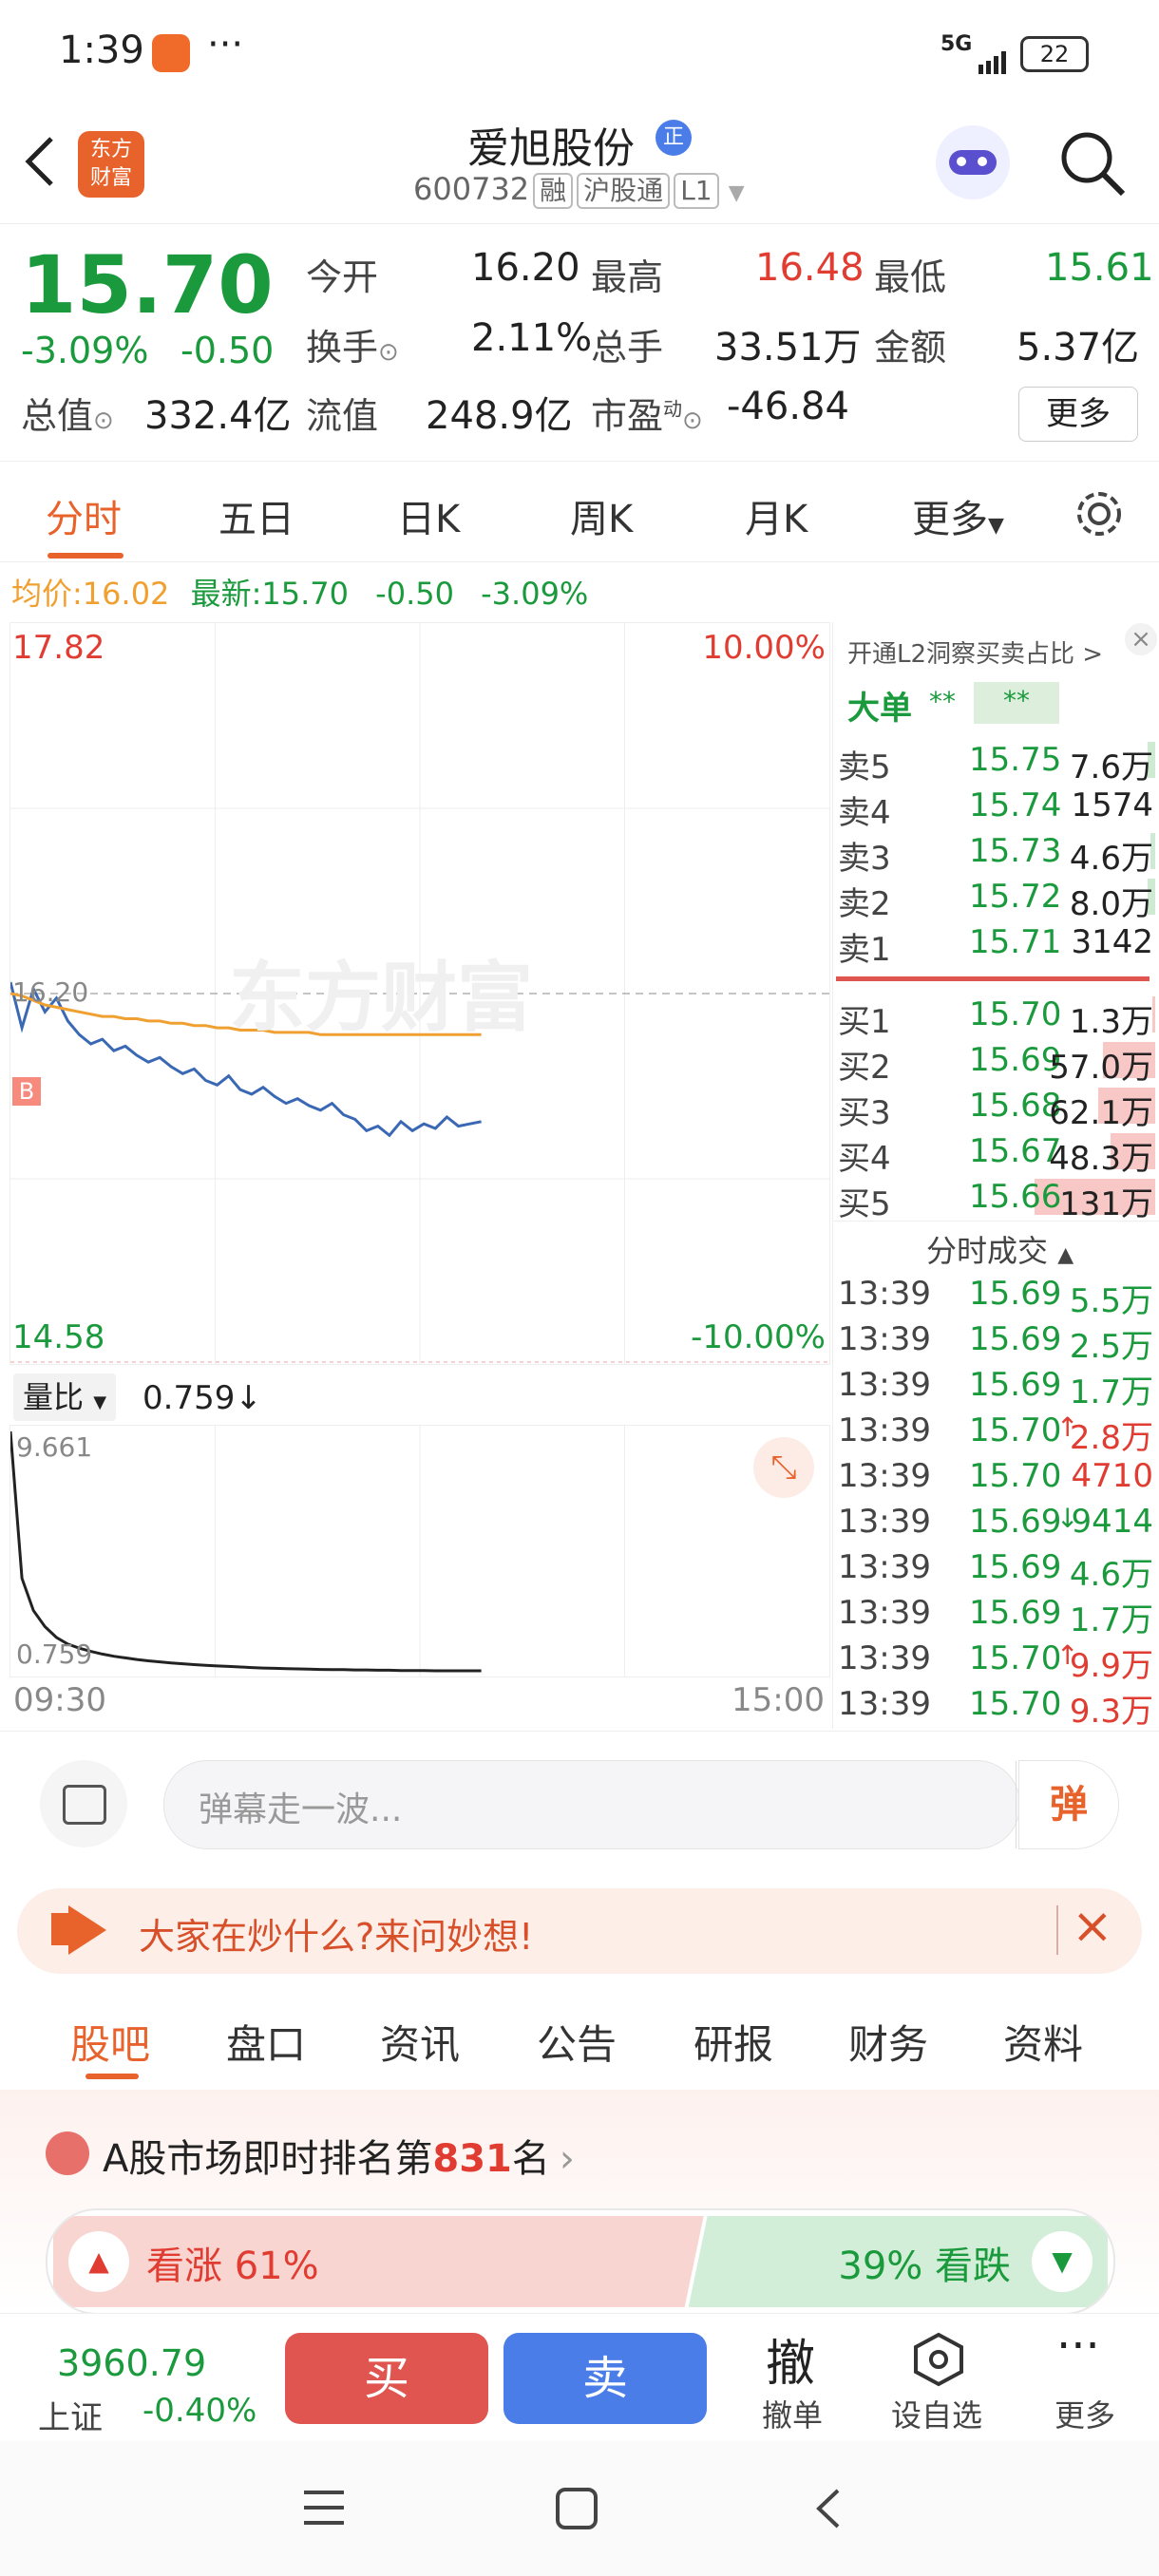 The height and width of the screenshot is (2576, 1159). I want to click on tick-volume: 9414, so click(1112, 1522).